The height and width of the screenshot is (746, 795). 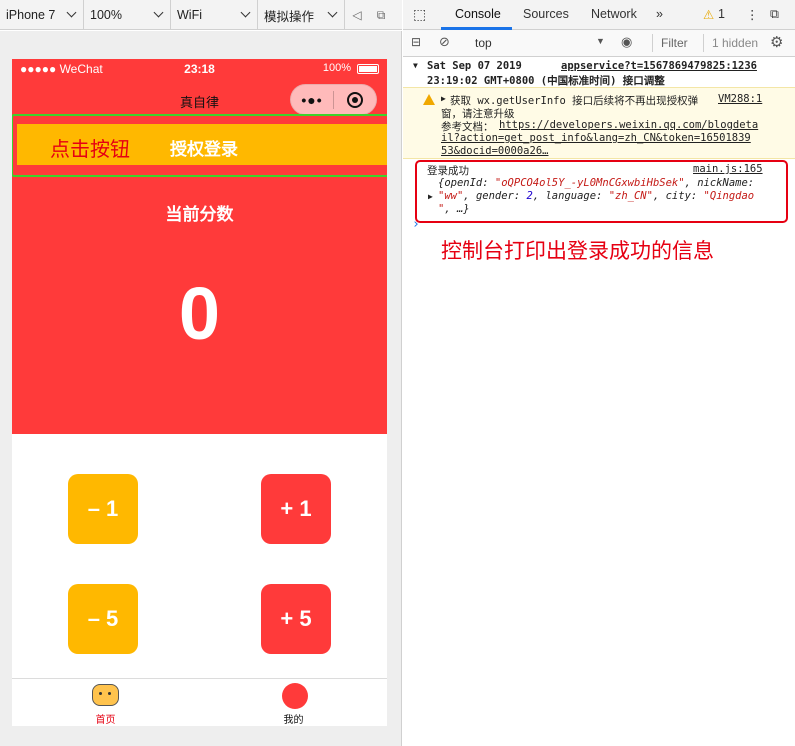 What do you see at coordinates (600, 41) in the screenshot?
I see `context-dropdown-icon: ▼` at bounding box center [600, 41].